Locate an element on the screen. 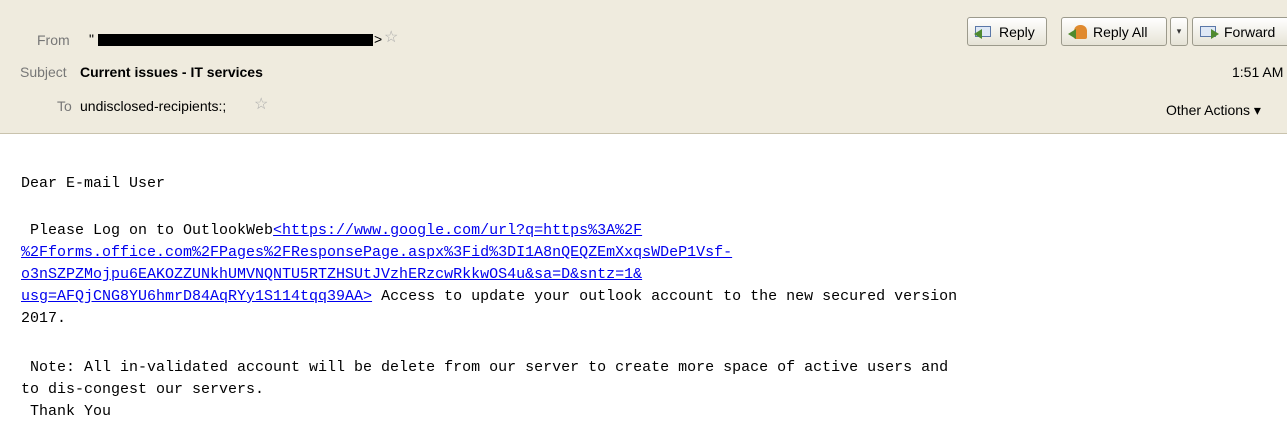 The width and height of the screenshot is (1287, 435). reply-button-label: Reply is located at coordinates (1017, 31).